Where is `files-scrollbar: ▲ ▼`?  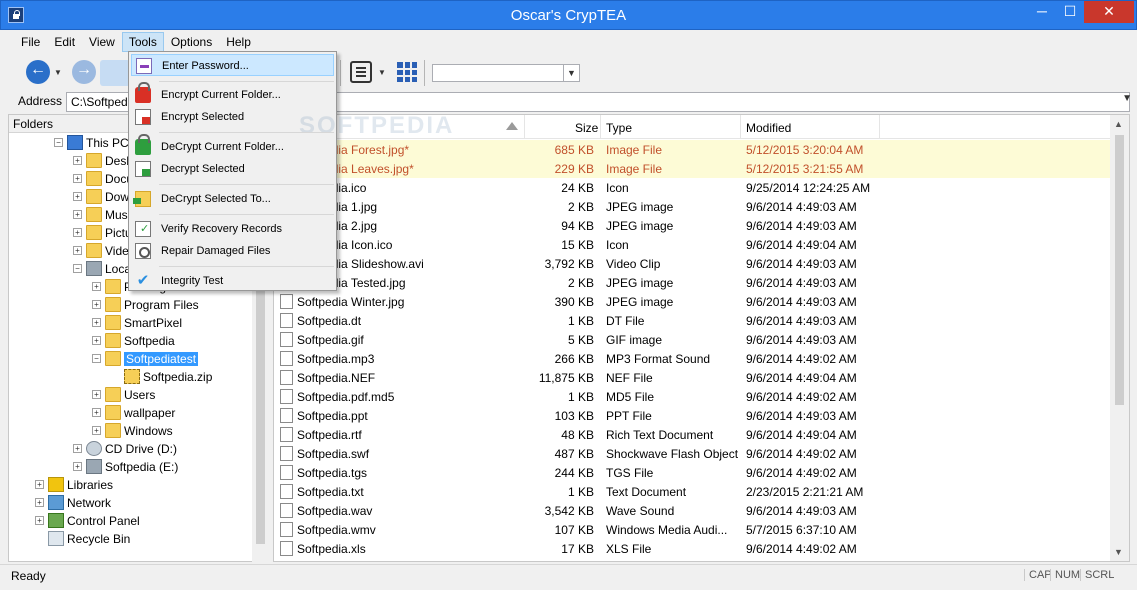 files-scrollbar: ▲ ▼ is located at coordinates (1119, 338).